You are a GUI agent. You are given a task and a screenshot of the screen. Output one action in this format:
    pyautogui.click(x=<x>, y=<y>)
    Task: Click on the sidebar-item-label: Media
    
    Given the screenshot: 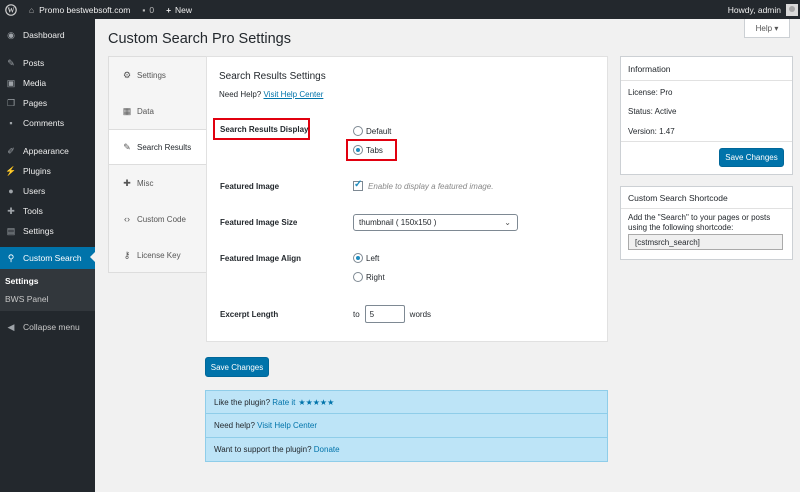 What is the action you would take?
    pyautogui.click(x=35, y=83)
    